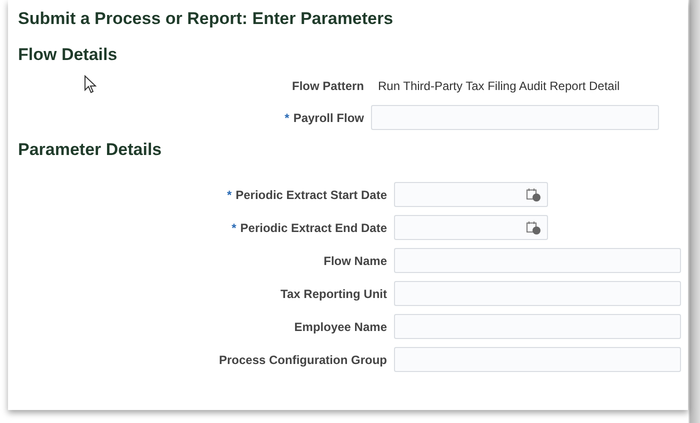 The width and height of the screenshot is (700, 423). What do you see at coordinates (90, 149) in the screenshot?
I see `section-heading: Parameter Details` at bounding box center [90, 149].